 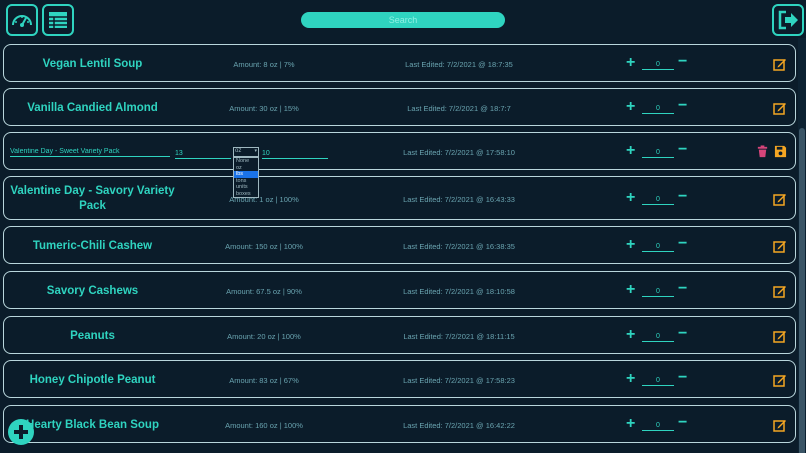 I want to click on item-name: Vegan Lentil Soup, so click(x=92, y=64).